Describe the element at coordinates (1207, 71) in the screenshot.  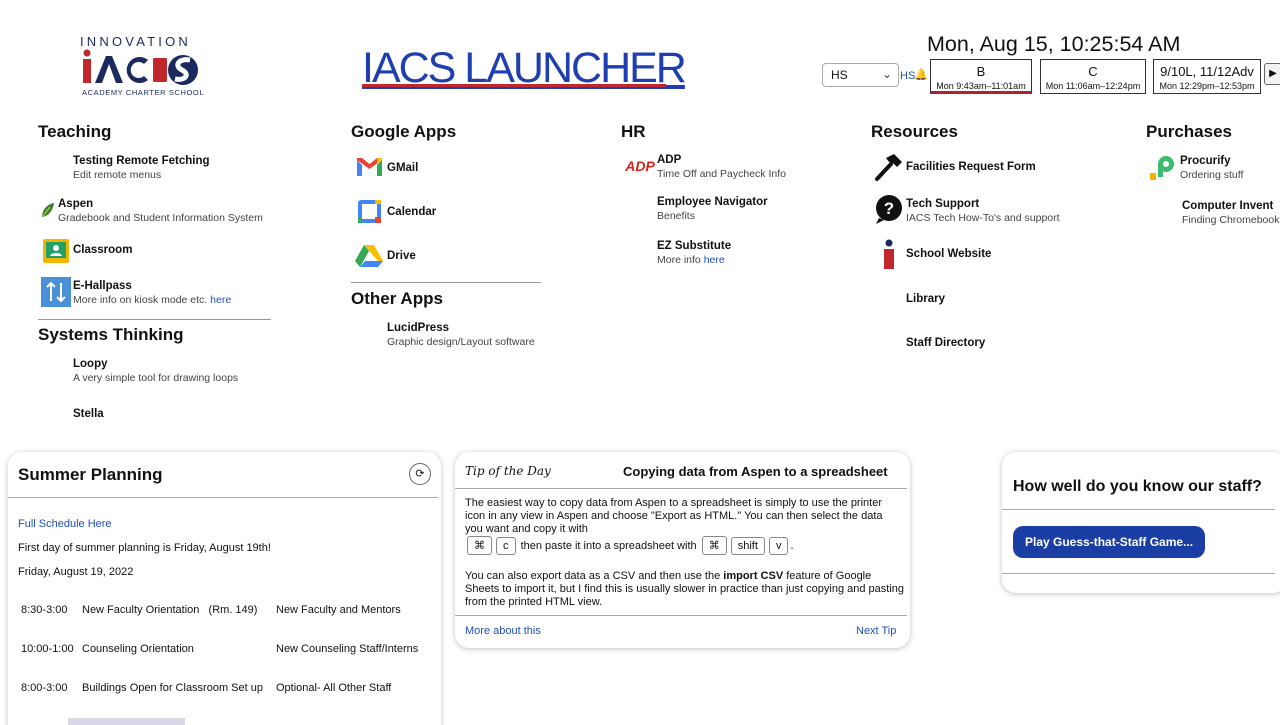
I see `period-name: 9/10L, 11/12Adv` at that location.